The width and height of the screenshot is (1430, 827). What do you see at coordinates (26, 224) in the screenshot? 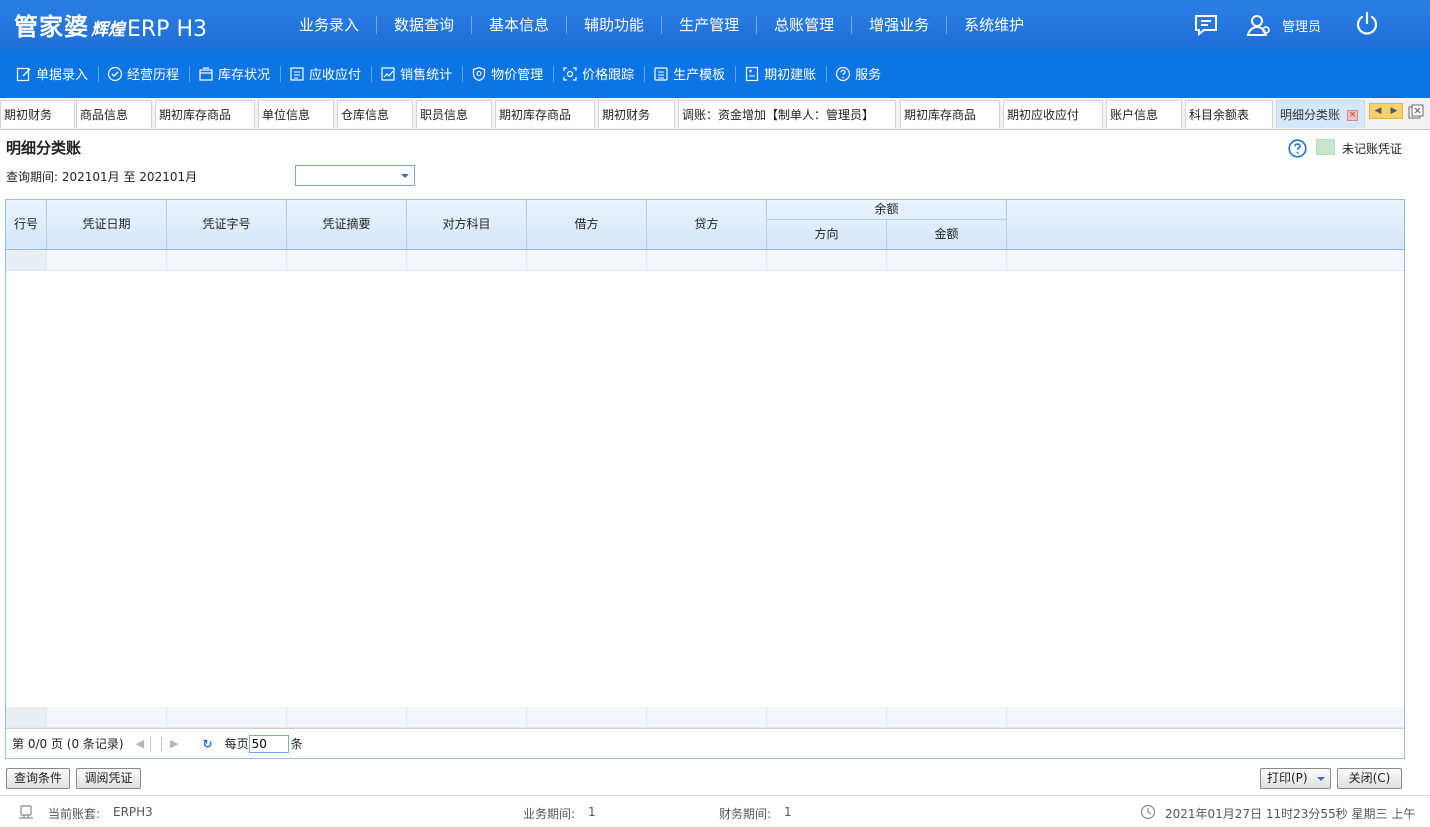
I see `col-row-no: 行号` at bounding box center [26, 224].